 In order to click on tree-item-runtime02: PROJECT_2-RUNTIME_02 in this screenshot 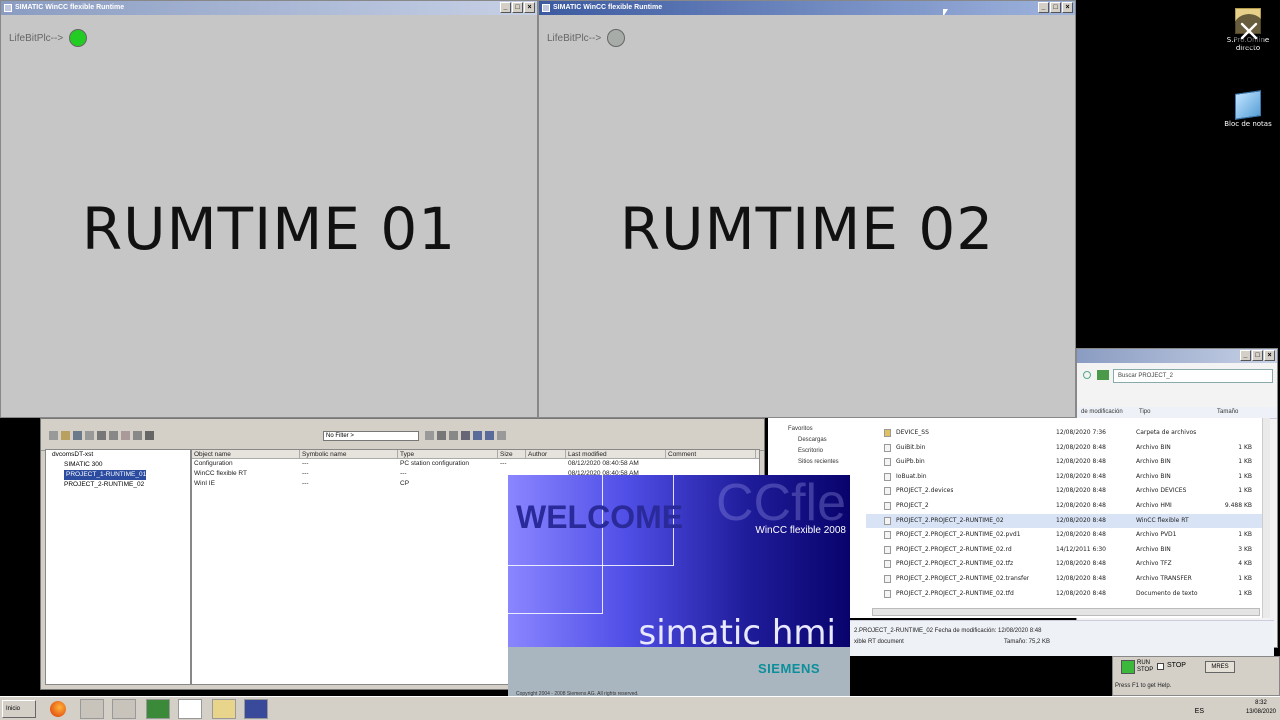, I will do `click(118, 485)`.